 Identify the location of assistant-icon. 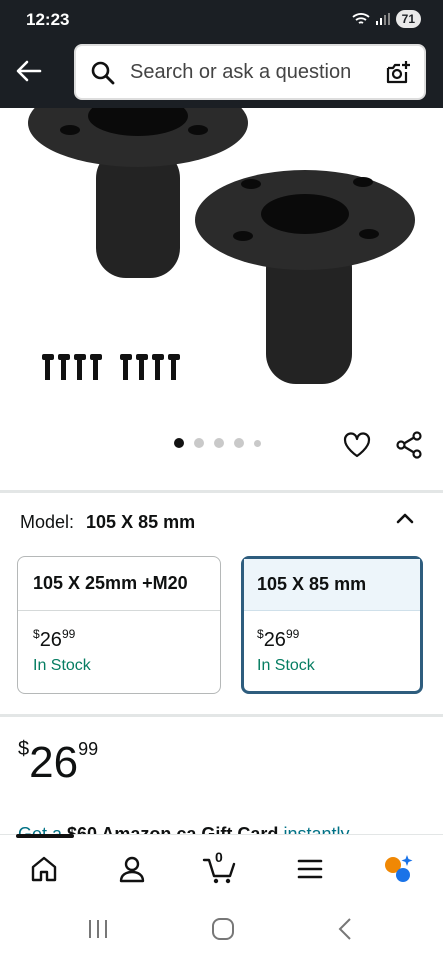
(399, 868).